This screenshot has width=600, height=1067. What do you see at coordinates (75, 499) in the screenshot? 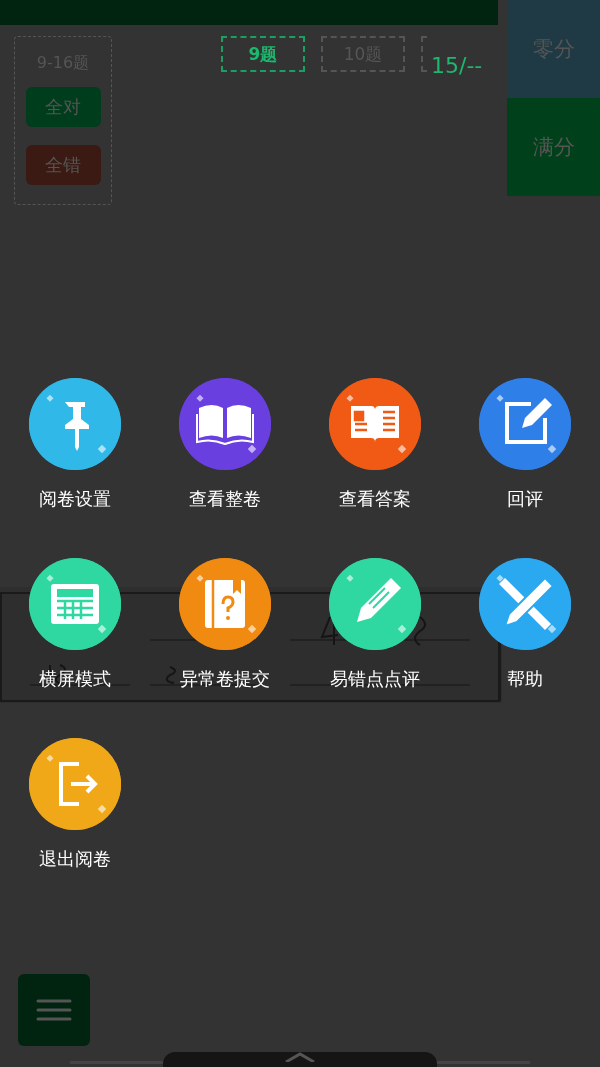
I see `menu-label: 阅卷设置` at bounding box center [75, 499].